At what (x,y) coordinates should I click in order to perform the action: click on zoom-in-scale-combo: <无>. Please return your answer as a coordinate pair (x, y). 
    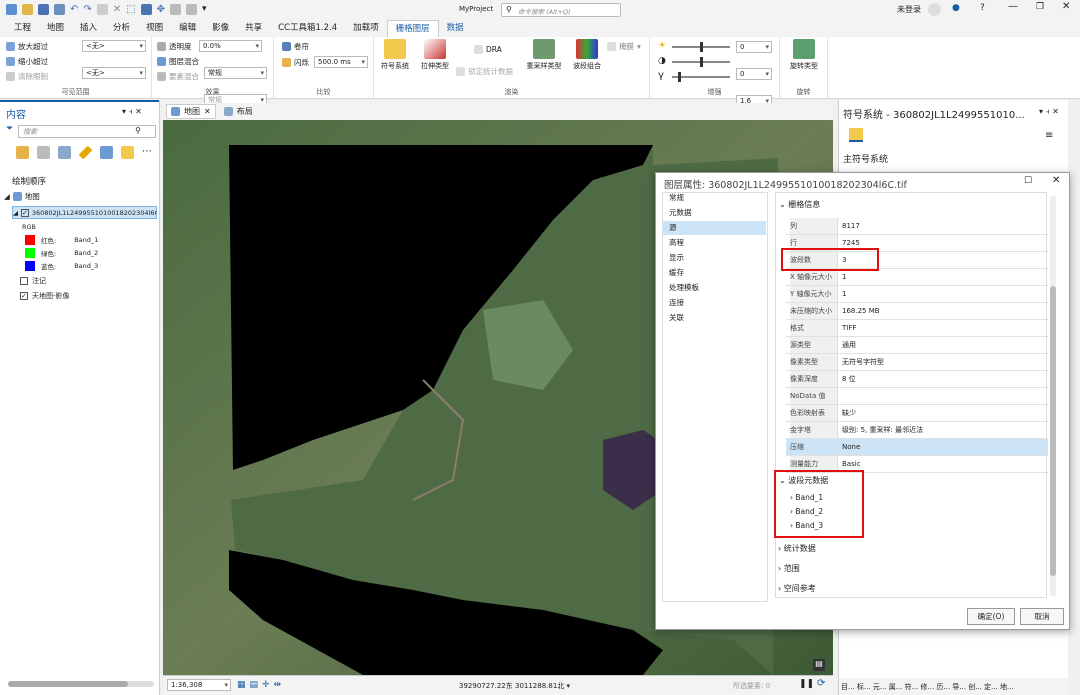
    Looking at the image, I should click on (114, 46).